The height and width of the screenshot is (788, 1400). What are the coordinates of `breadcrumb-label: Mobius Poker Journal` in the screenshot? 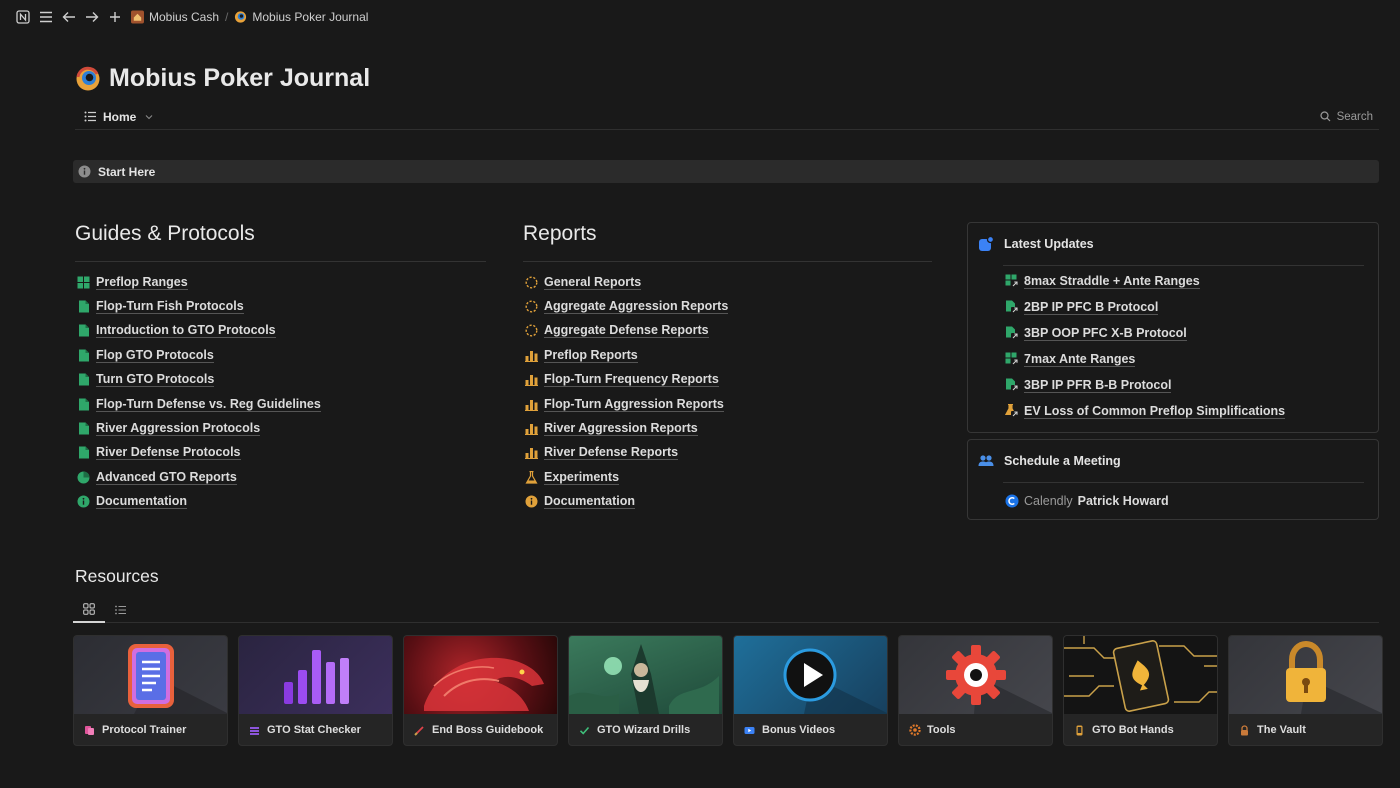 It's located at (310, 17).